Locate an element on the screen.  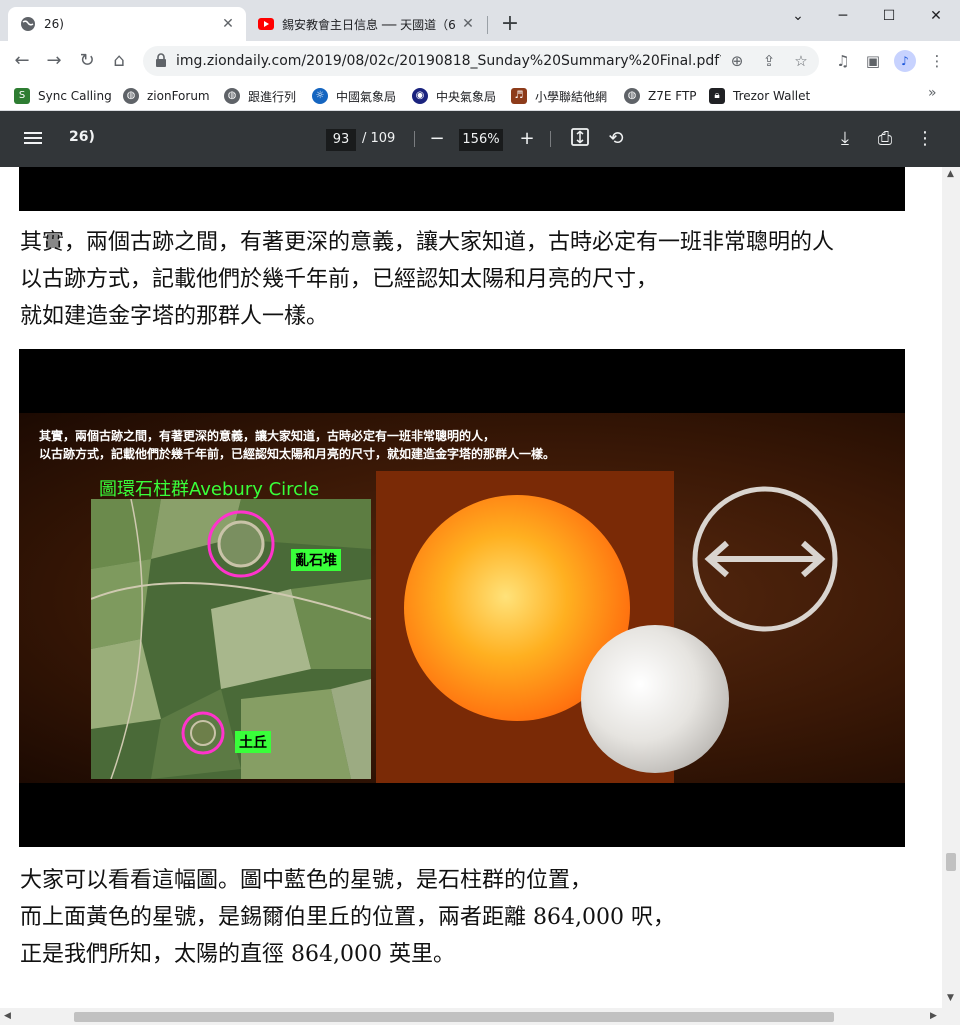
download-icon: ⤓ is located at coordinates (845, 139).